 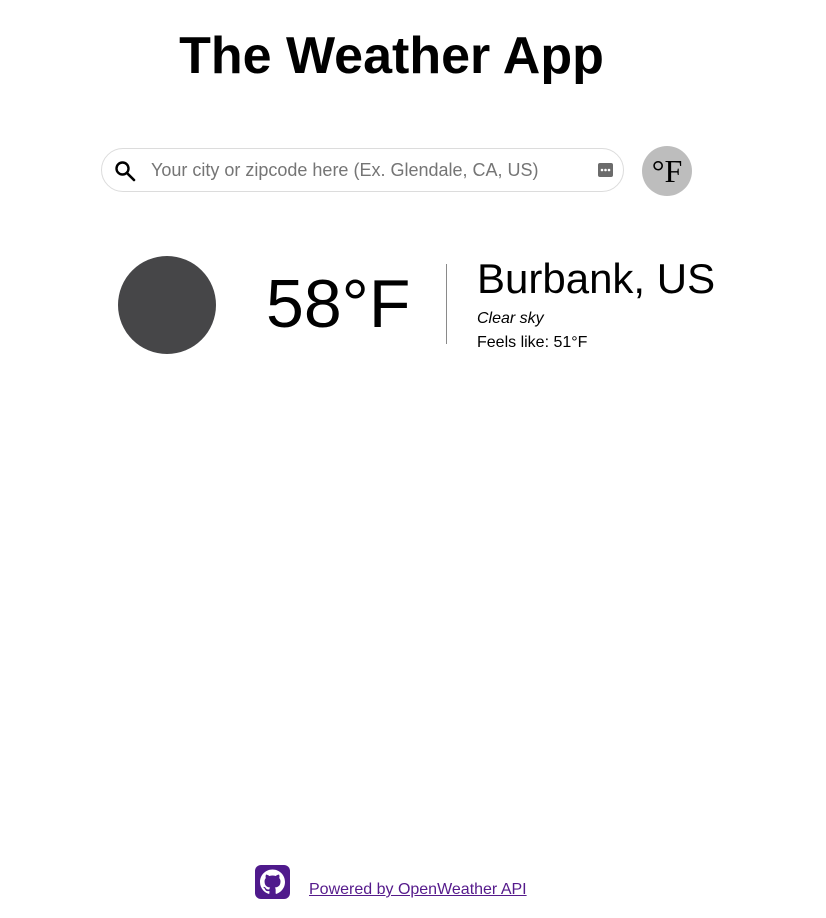 What do you see at coordinates (125, 171) in the screenshot?
I see `search-icon` at bounding box center [125, 171].